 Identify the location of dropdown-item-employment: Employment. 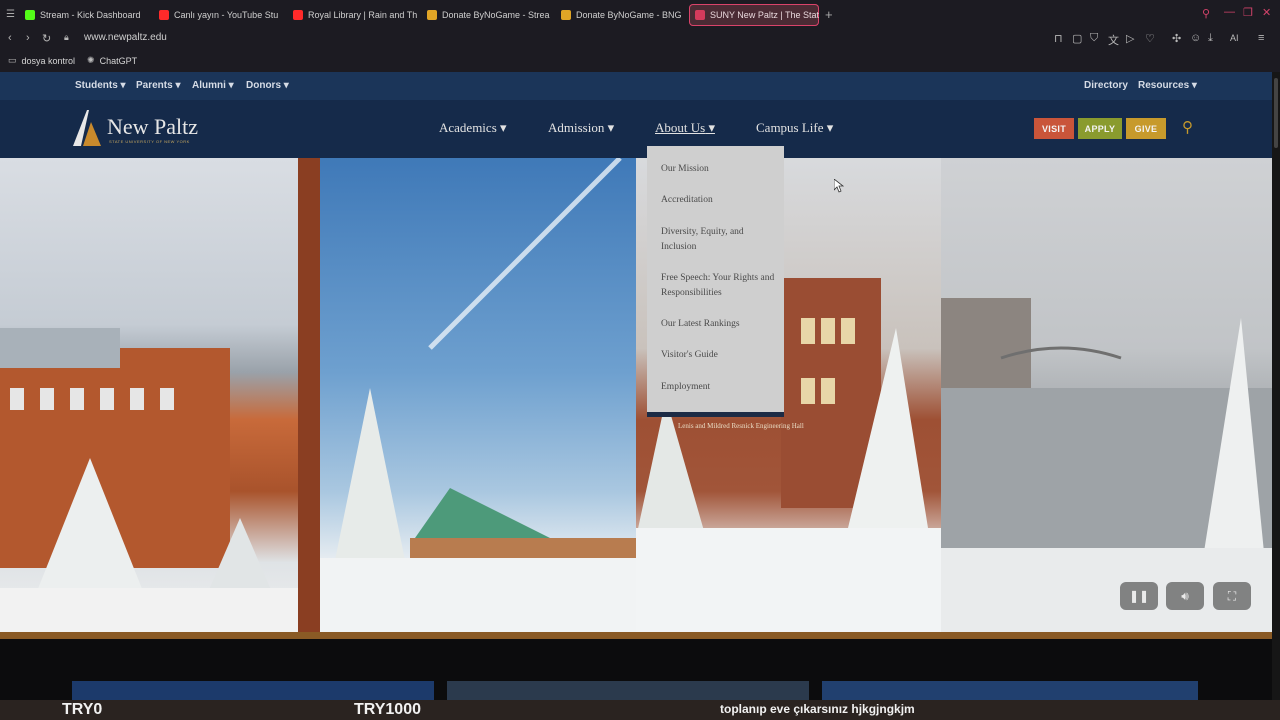
(718, 387).